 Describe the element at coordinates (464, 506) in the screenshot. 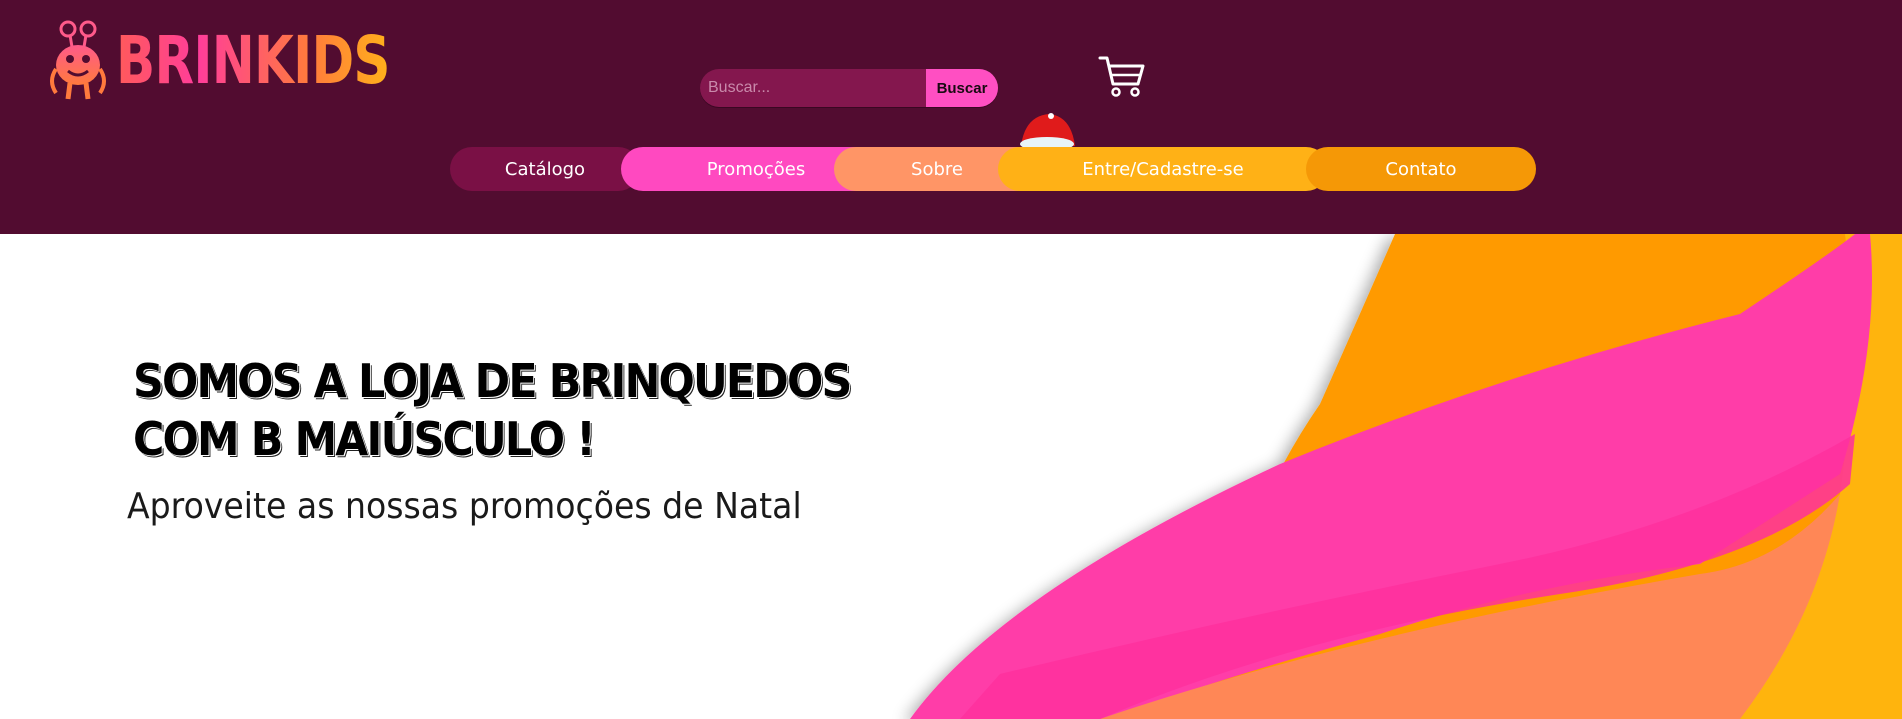

I see `hero-subtitle: Aproveite as nossas promoções de Natal` at that location.